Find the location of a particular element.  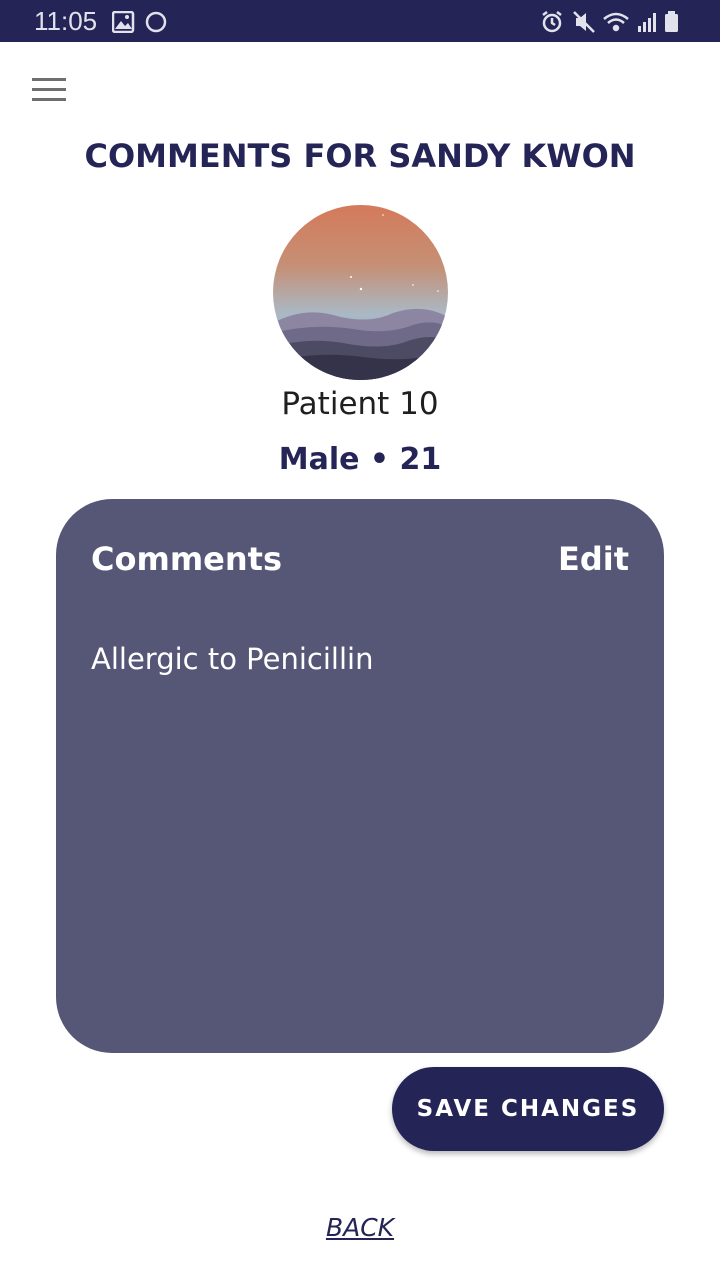

save-changes-button: SAVE CHANGES is located at coordinates (528, 1109).